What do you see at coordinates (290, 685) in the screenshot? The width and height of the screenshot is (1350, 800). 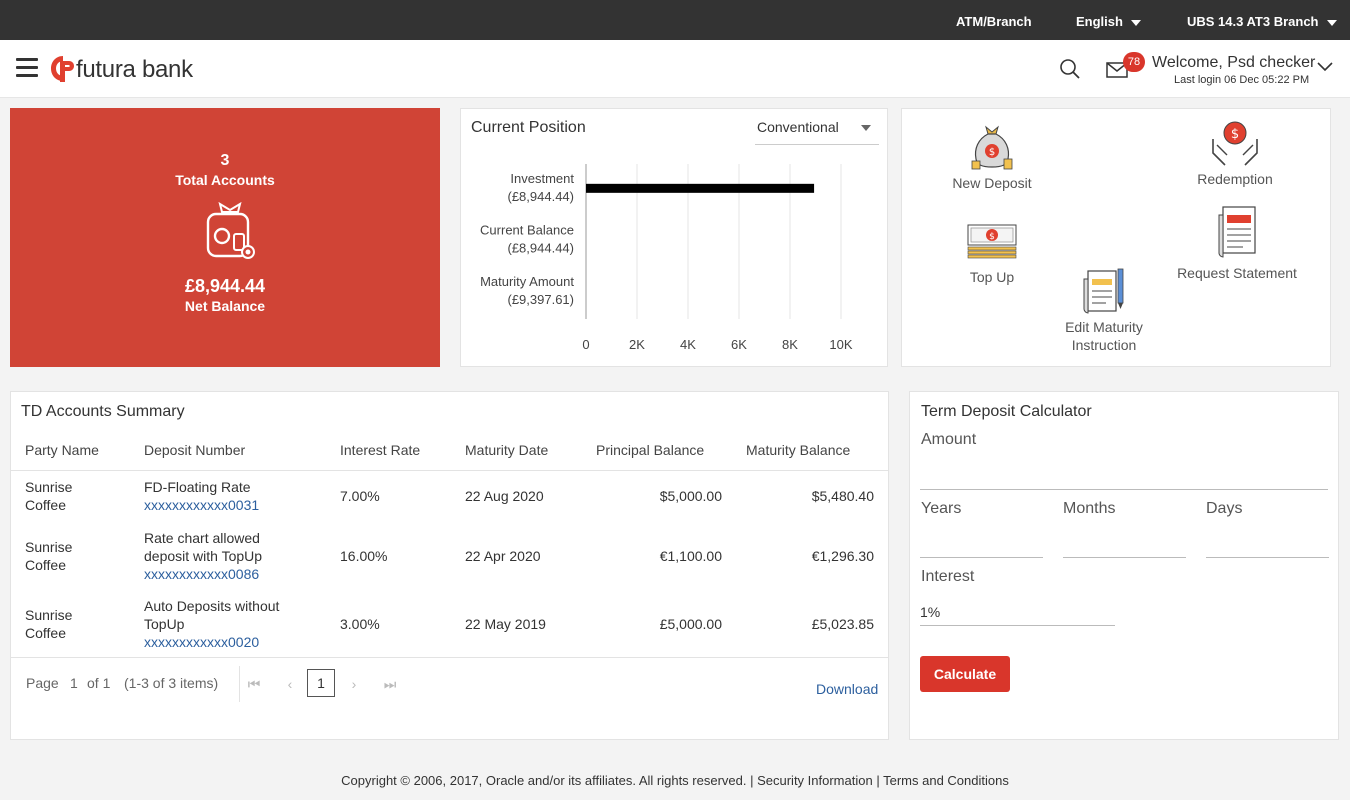 I see `previous-page-icon: ‹` at bounding box center [290, 685].